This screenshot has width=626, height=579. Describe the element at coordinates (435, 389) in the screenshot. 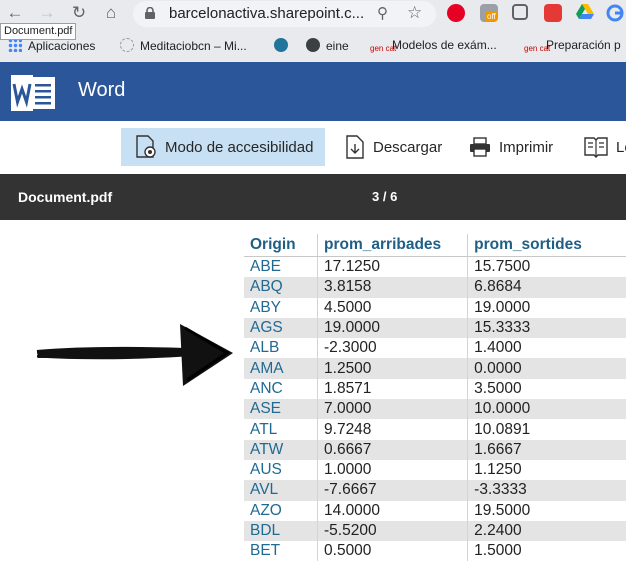

I see `table-row: ANC 1.8571 3.5000` at that location.